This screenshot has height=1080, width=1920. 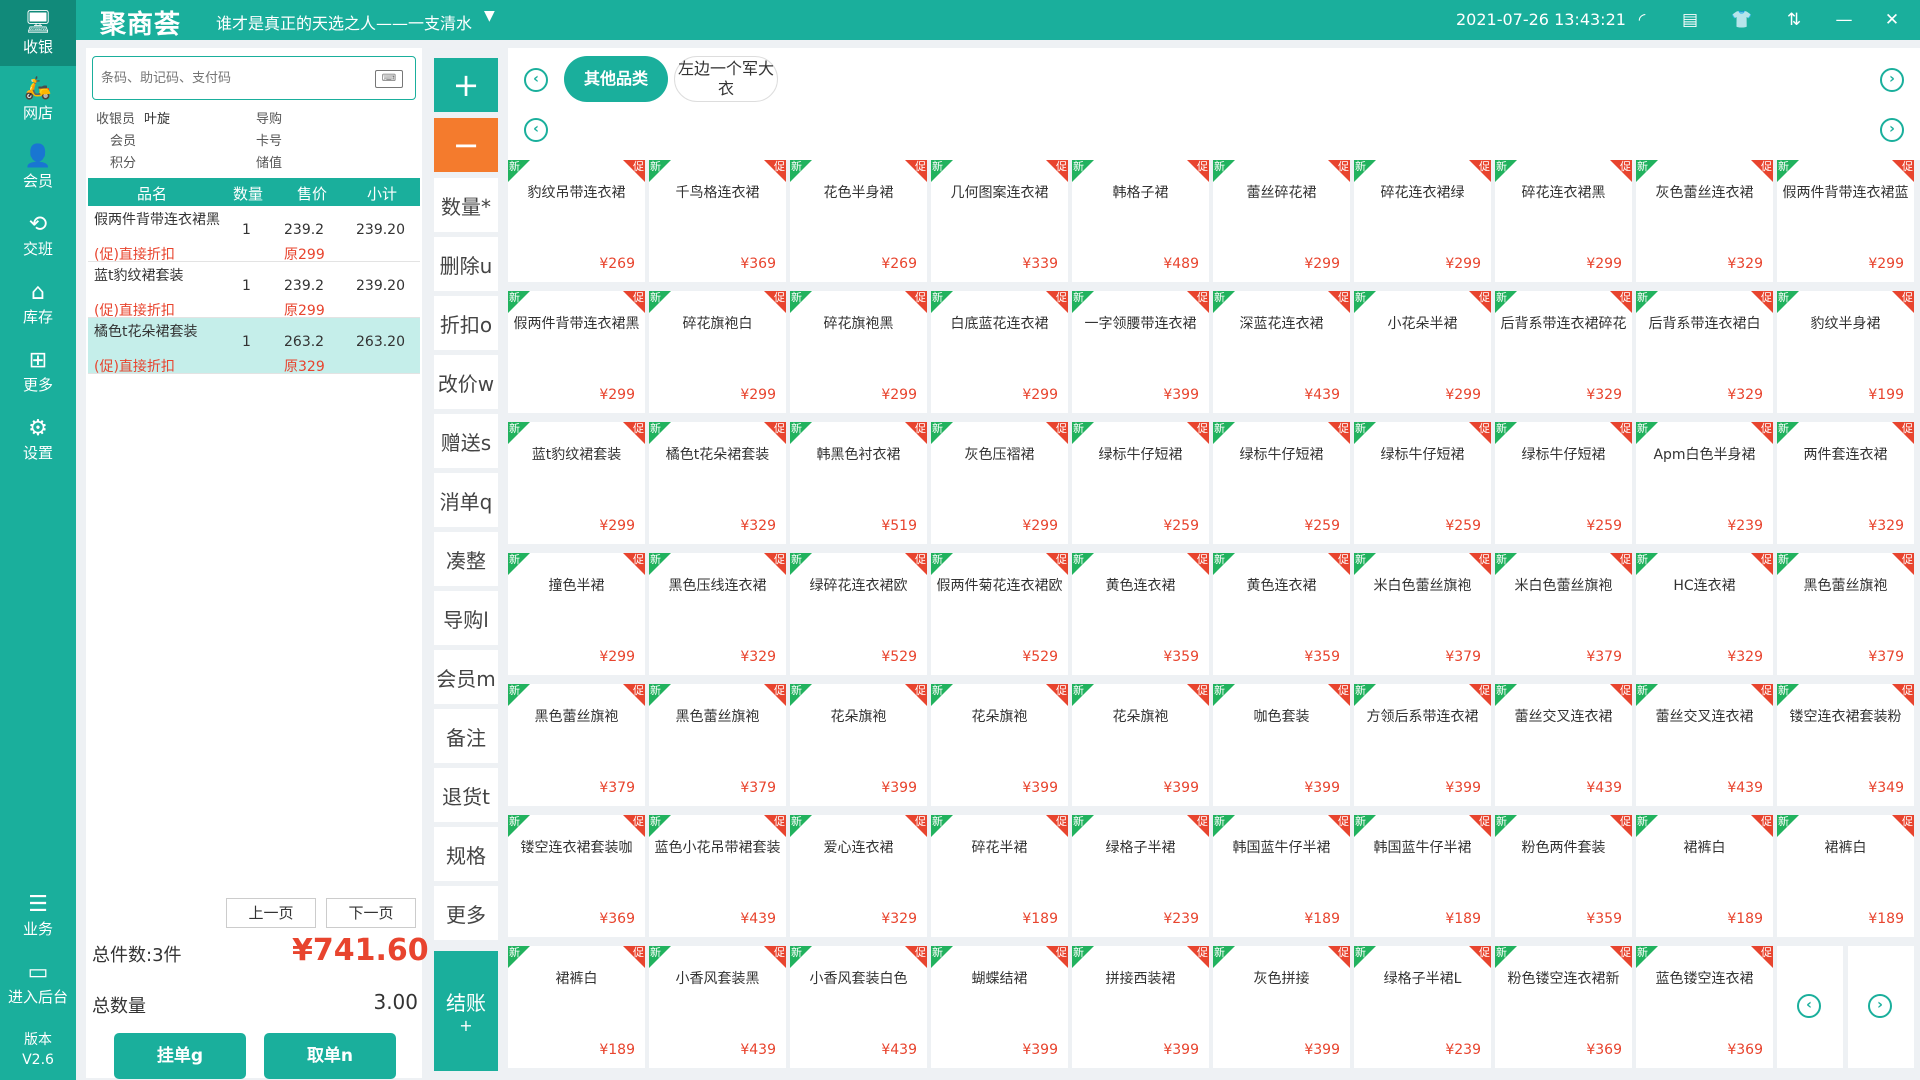 What do you see at coordinates (1422, 352) in the screenshot?
I see `product-card: 新 促小花朵半裙 ¥299` at bounding box center [1422, 352].